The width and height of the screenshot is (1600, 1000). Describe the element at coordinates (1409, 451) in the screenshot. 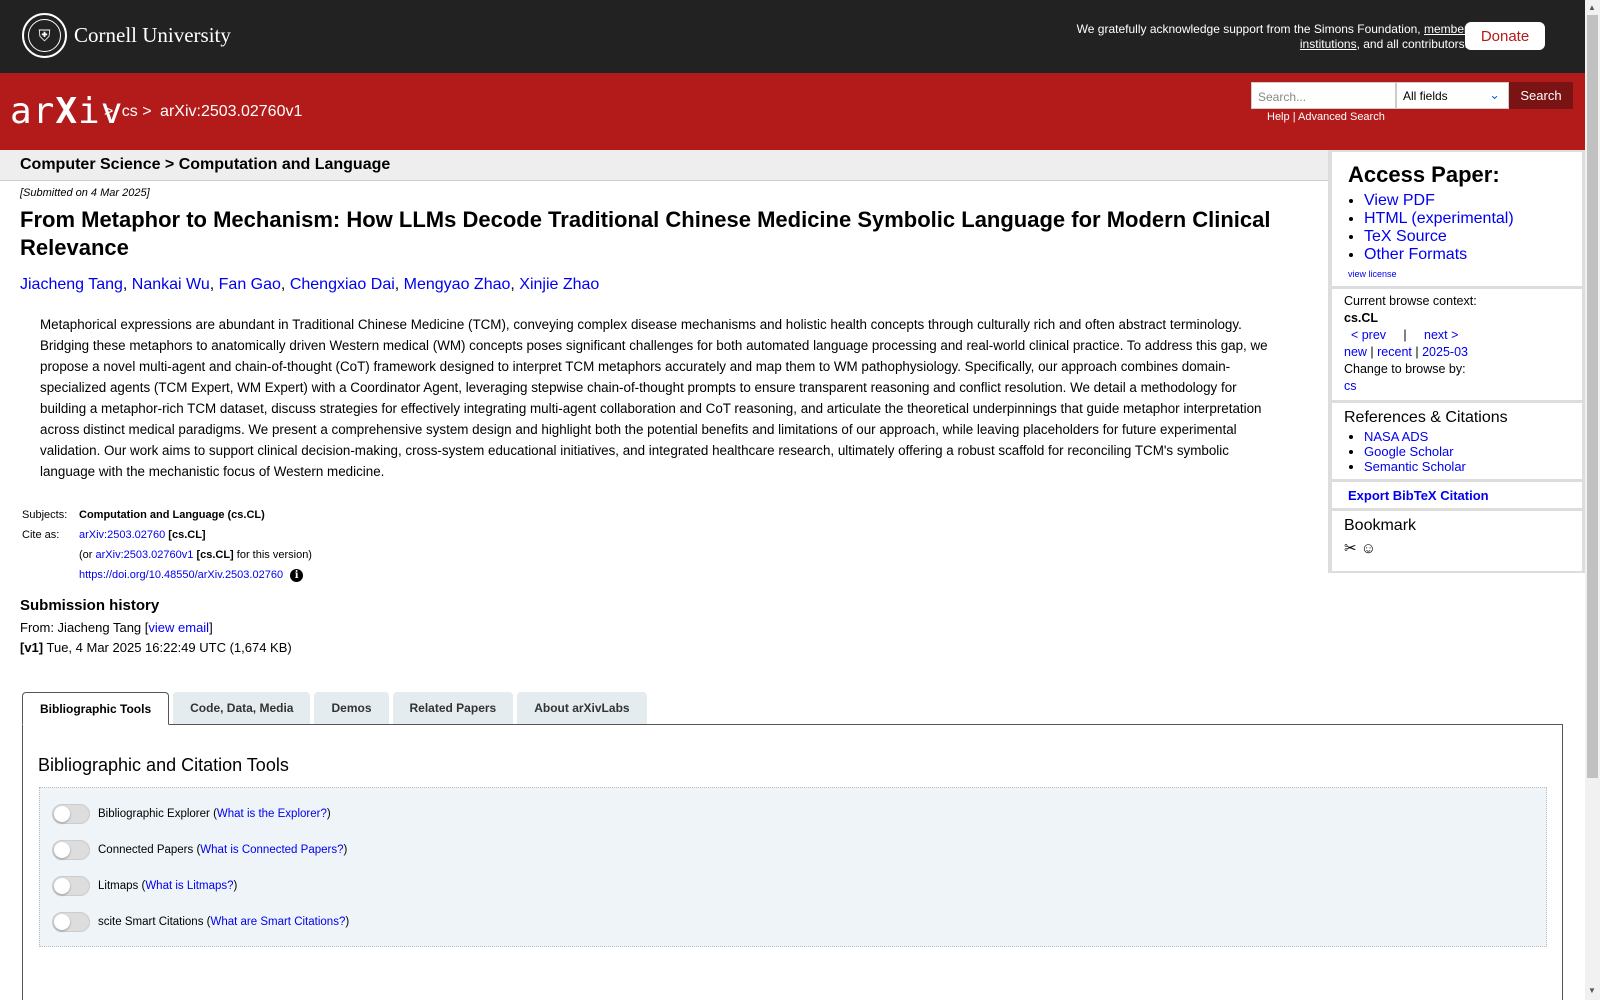

I see `google-scholar-link: Google Scholar` at that location.